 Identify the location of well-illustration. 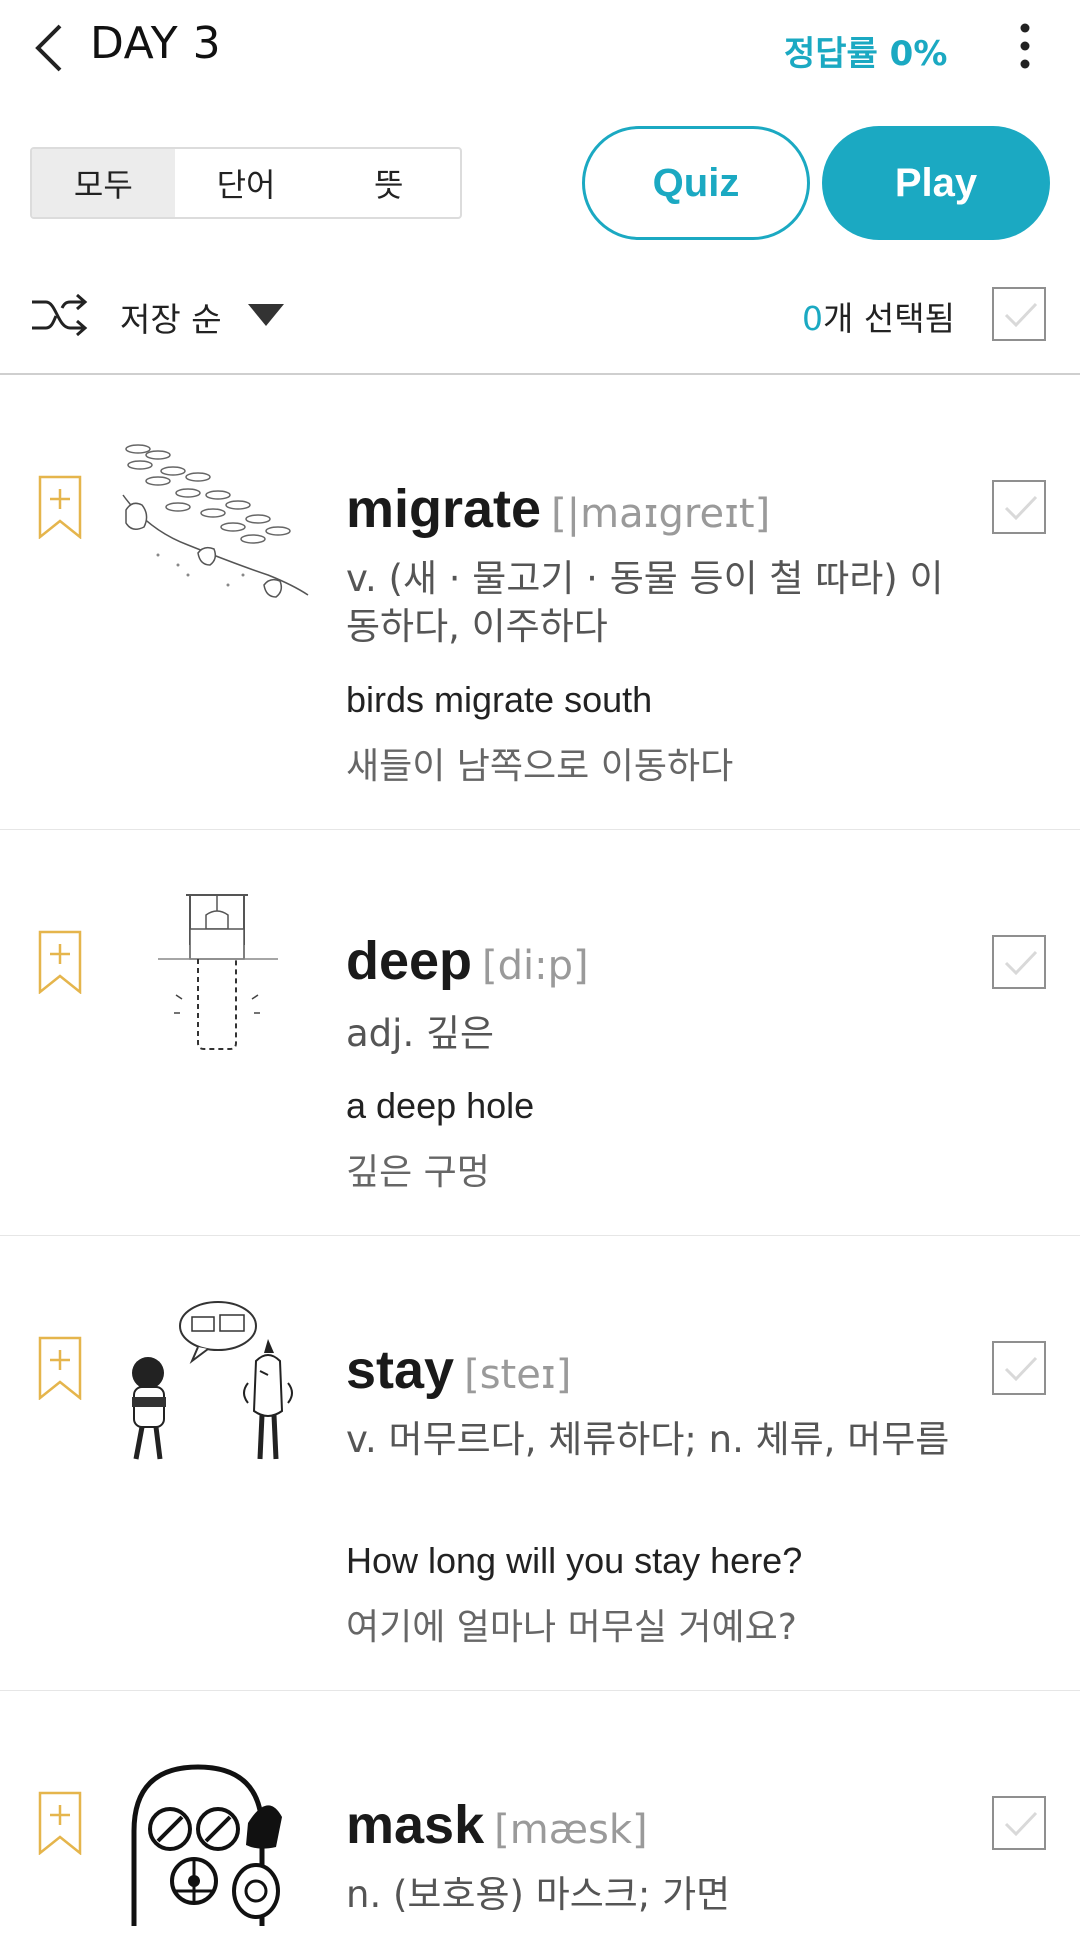
(218, 975).